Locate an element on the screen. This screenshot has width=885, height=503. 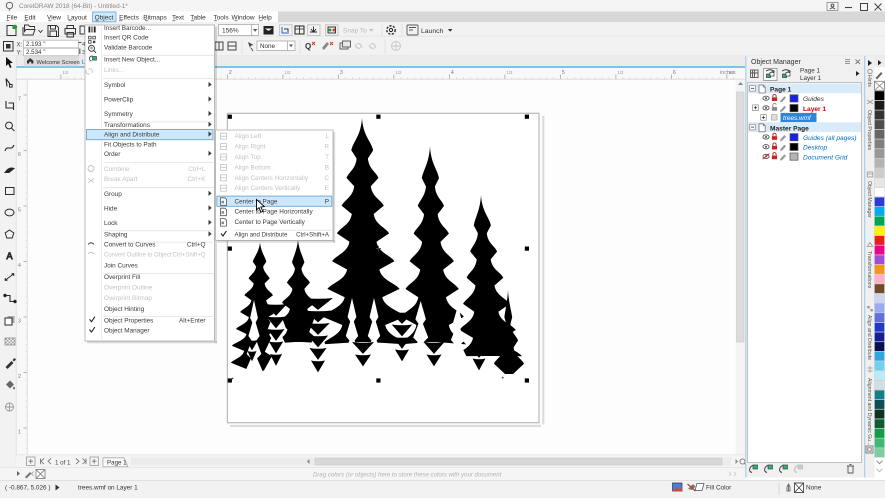
svg-text: trees.wmf on Layer 1 is located at coordinates (108, 488).